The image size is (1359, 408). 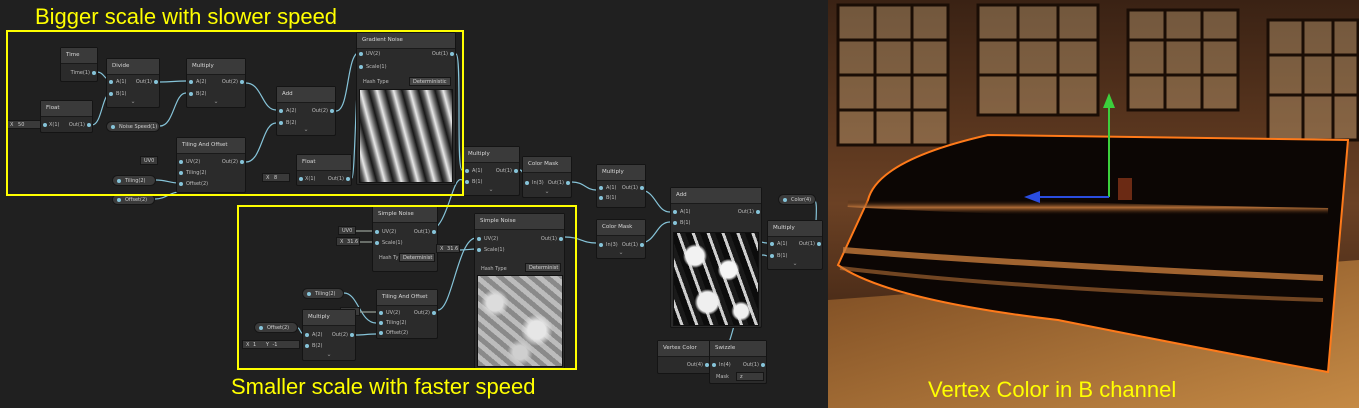 I want to click on multiply2-b-label: B(1), so click(x=477, y=182).